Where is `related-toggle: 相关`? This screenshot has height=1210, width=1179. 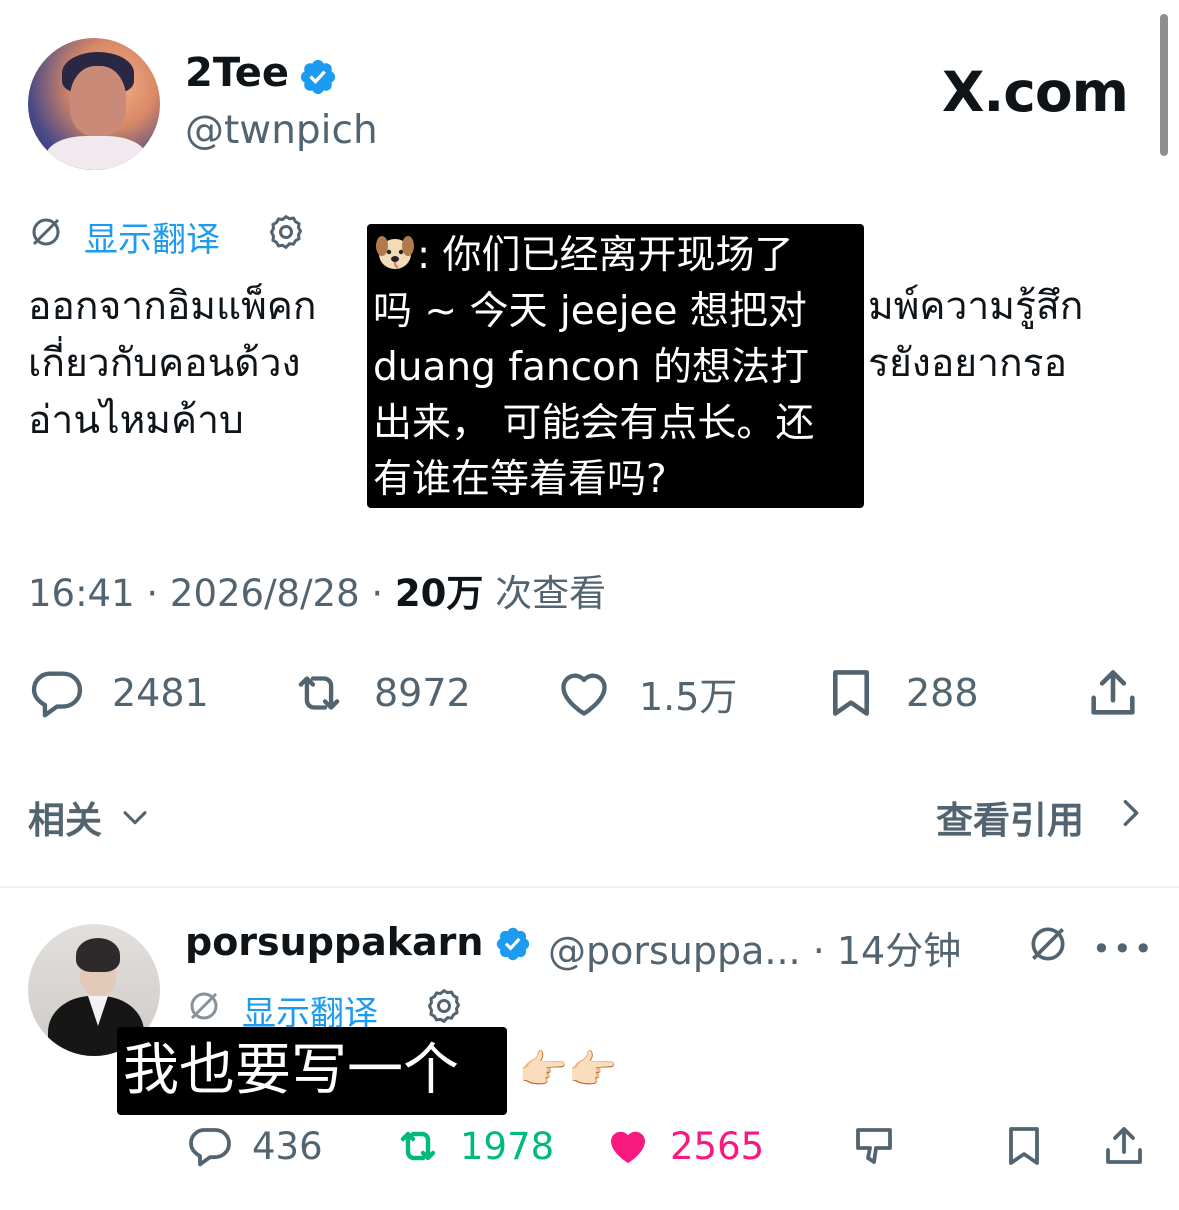
related-toggle: 相关 is located at coordinates (65, 817).